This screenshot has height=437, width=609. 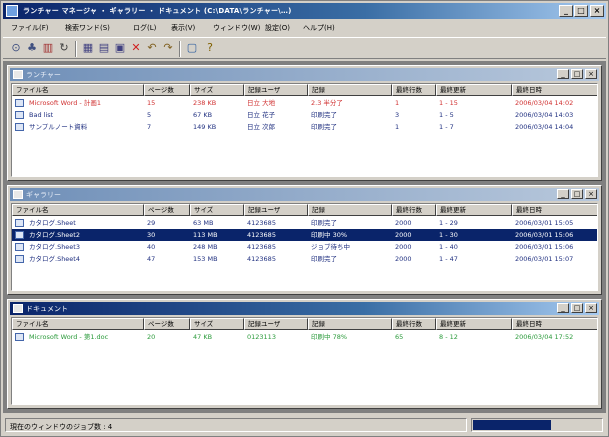 I want to click on menu-window: ウィンドウ(W), so click(x=236, y=28).